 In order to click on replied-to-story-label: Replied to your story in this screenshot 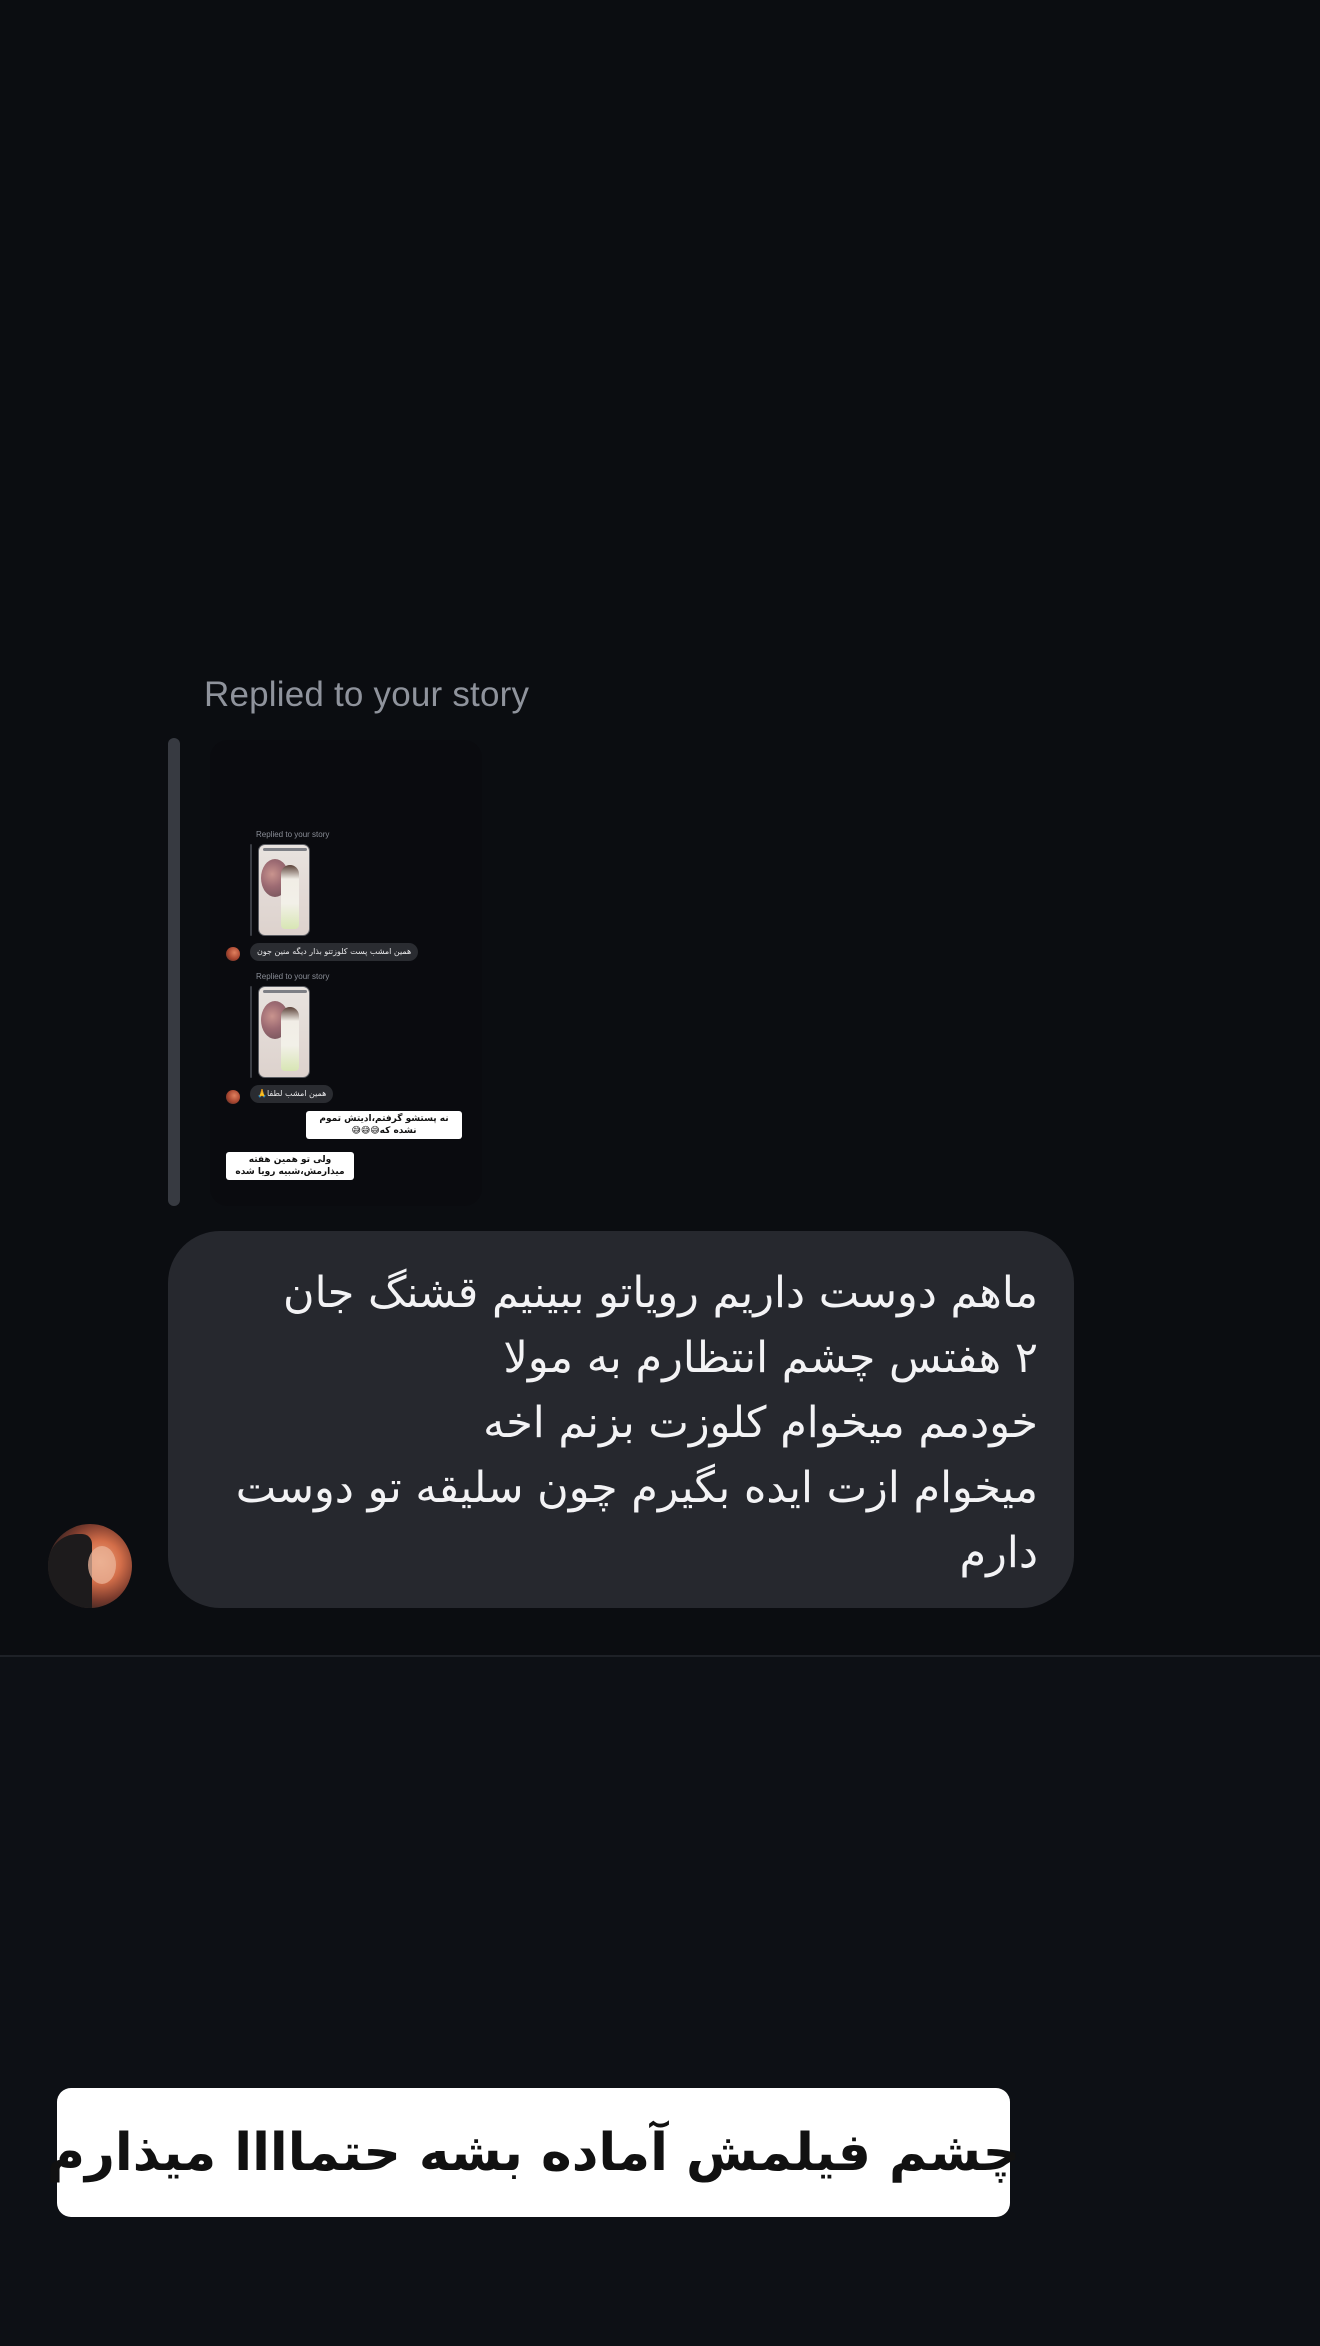, I will do `click(367, 694)`.